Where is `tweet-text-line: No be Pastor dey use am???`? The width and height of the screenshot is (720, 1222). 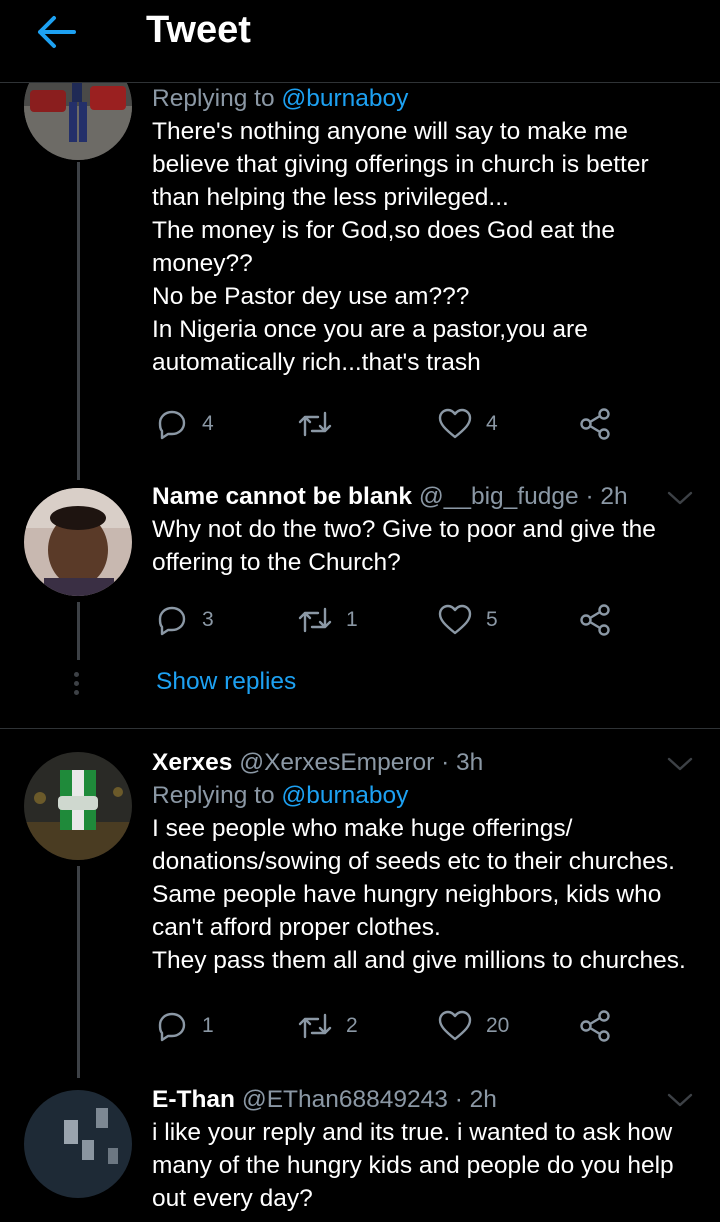 tweet-text-line: No be Pastor dey use am??? is located at coordinates (311, 296).